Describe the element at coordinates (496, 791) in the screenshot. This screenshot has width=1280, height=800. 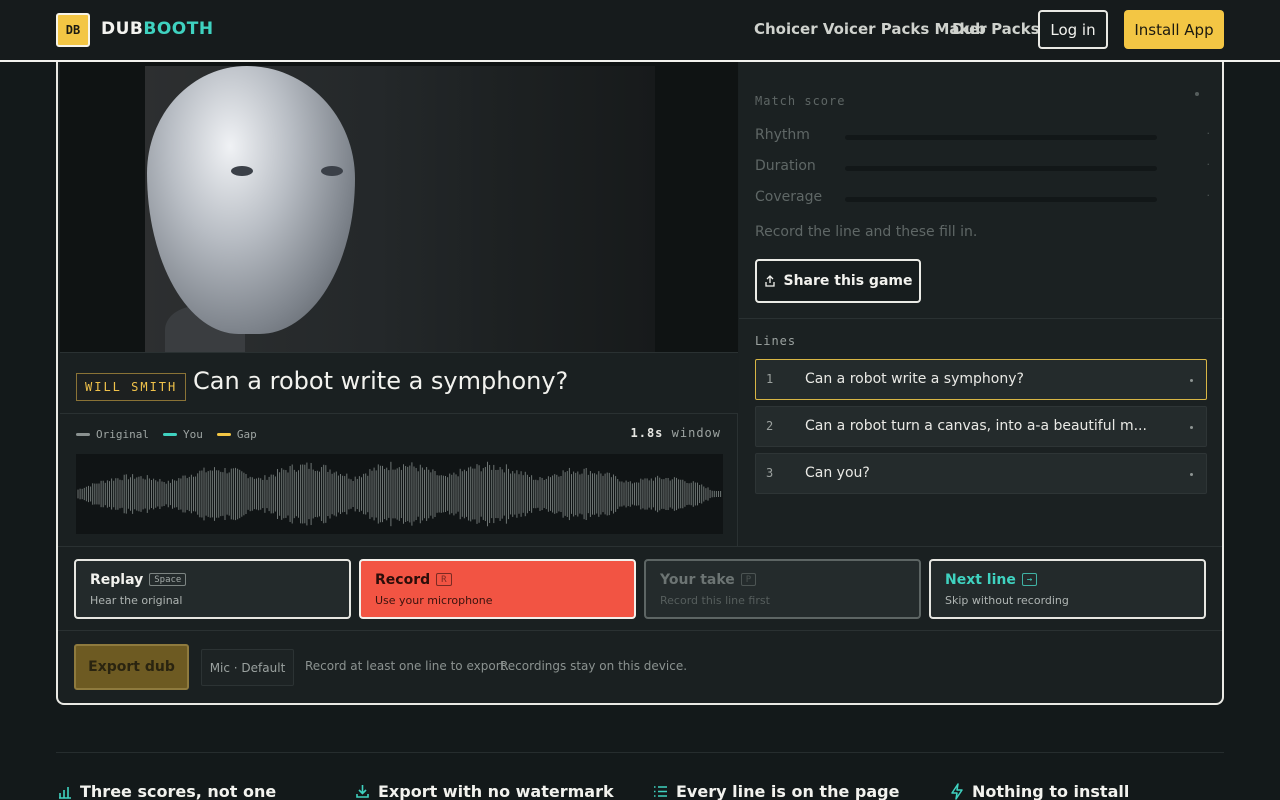
I see `feature-label: Export with no watermark` at that location.